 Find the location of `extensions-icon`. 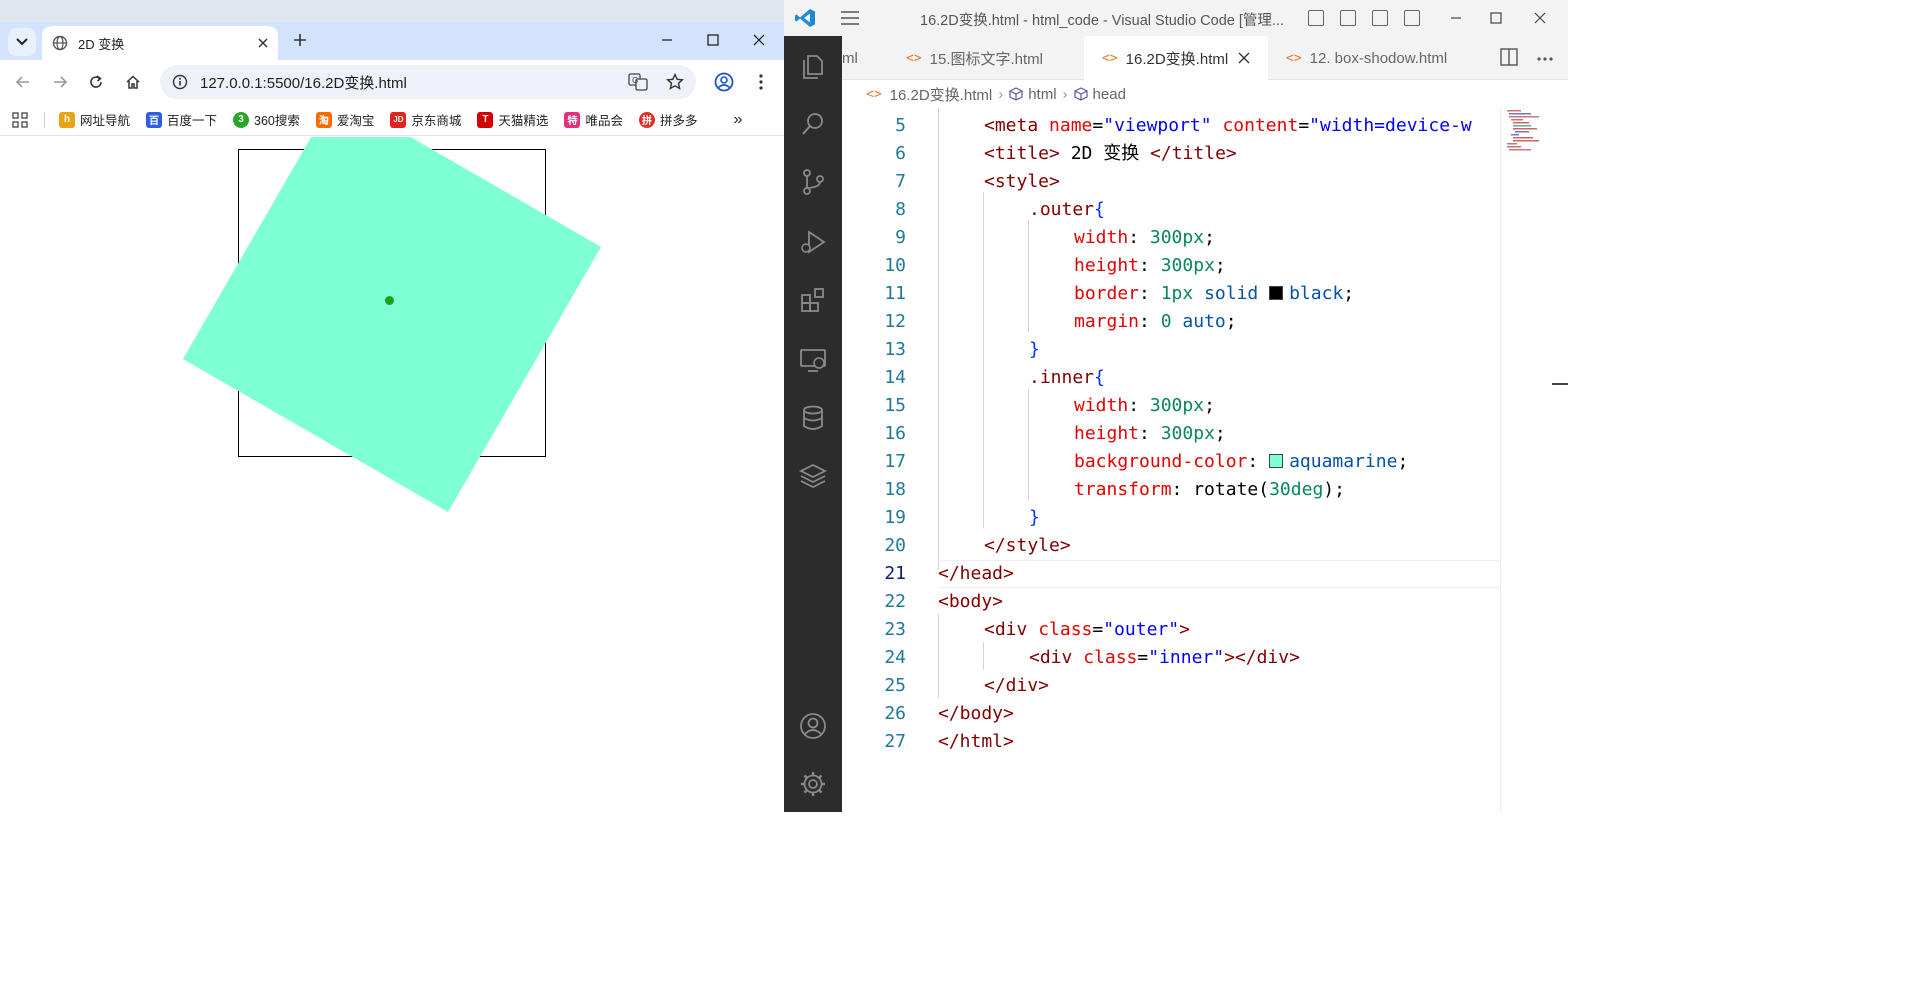

extensions-icon is located at coordinates (813, 300).